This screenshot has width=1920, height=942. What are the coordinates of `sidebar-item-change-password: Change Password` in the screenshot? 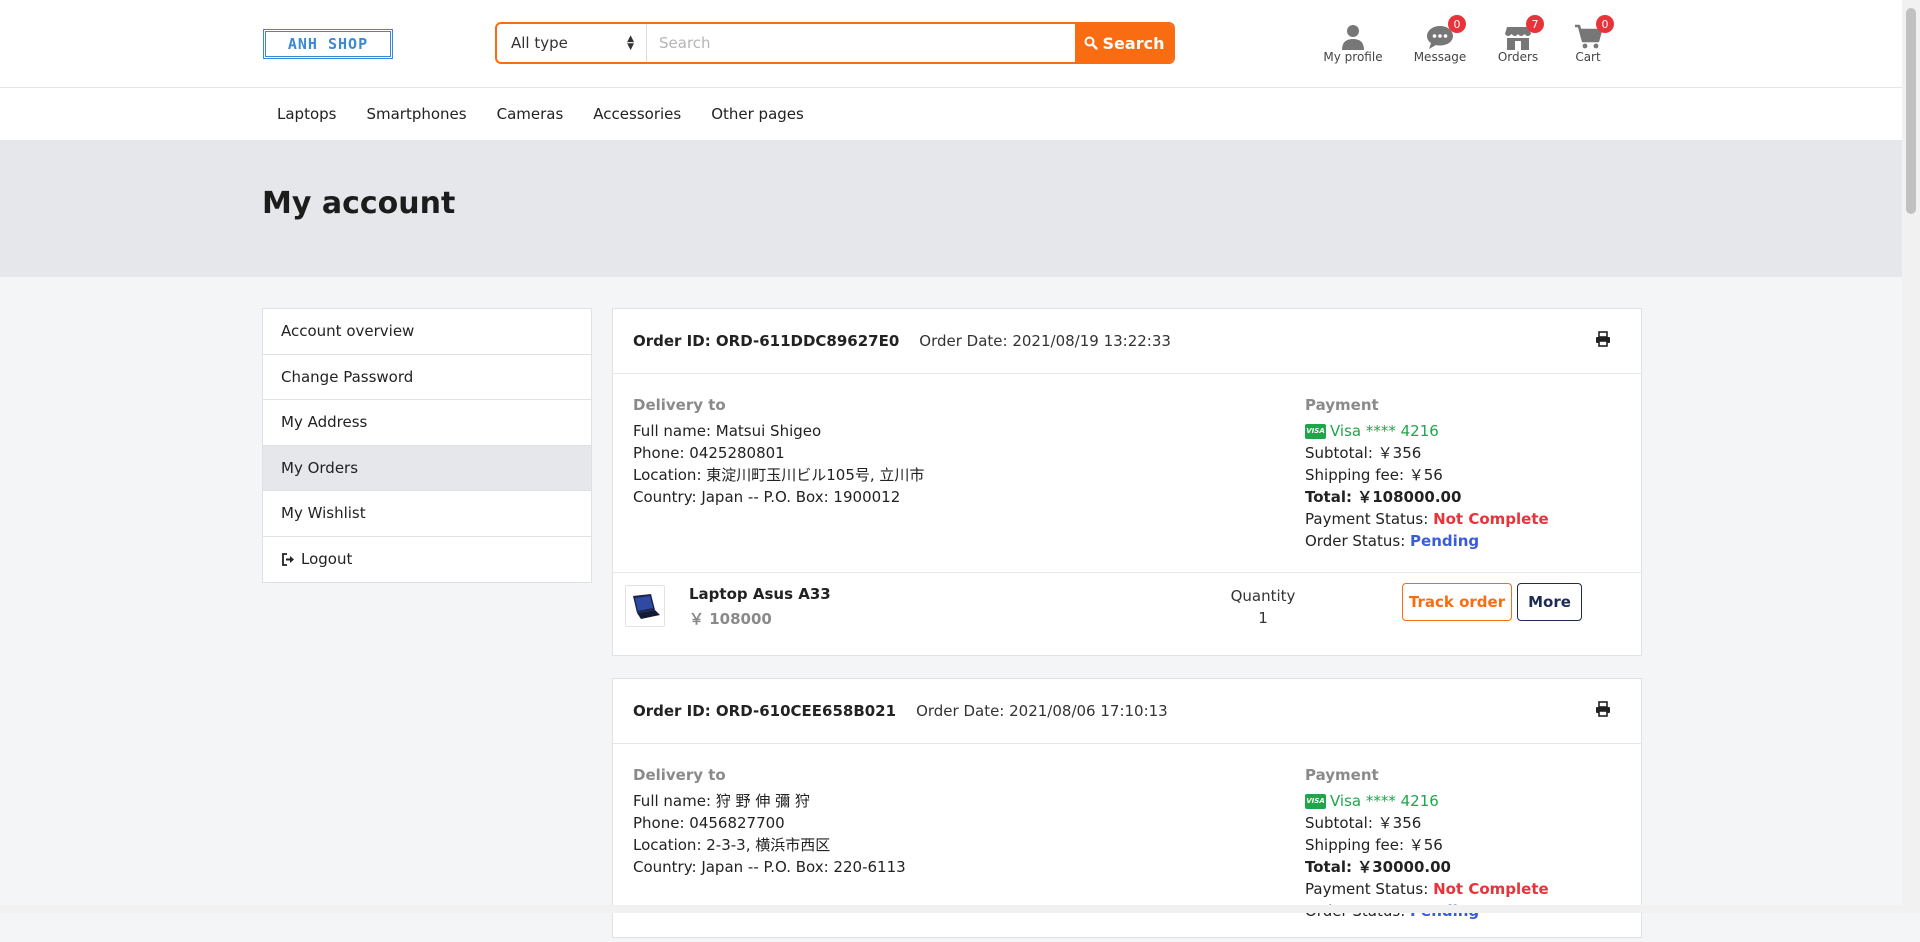 It's located at (427, 377).